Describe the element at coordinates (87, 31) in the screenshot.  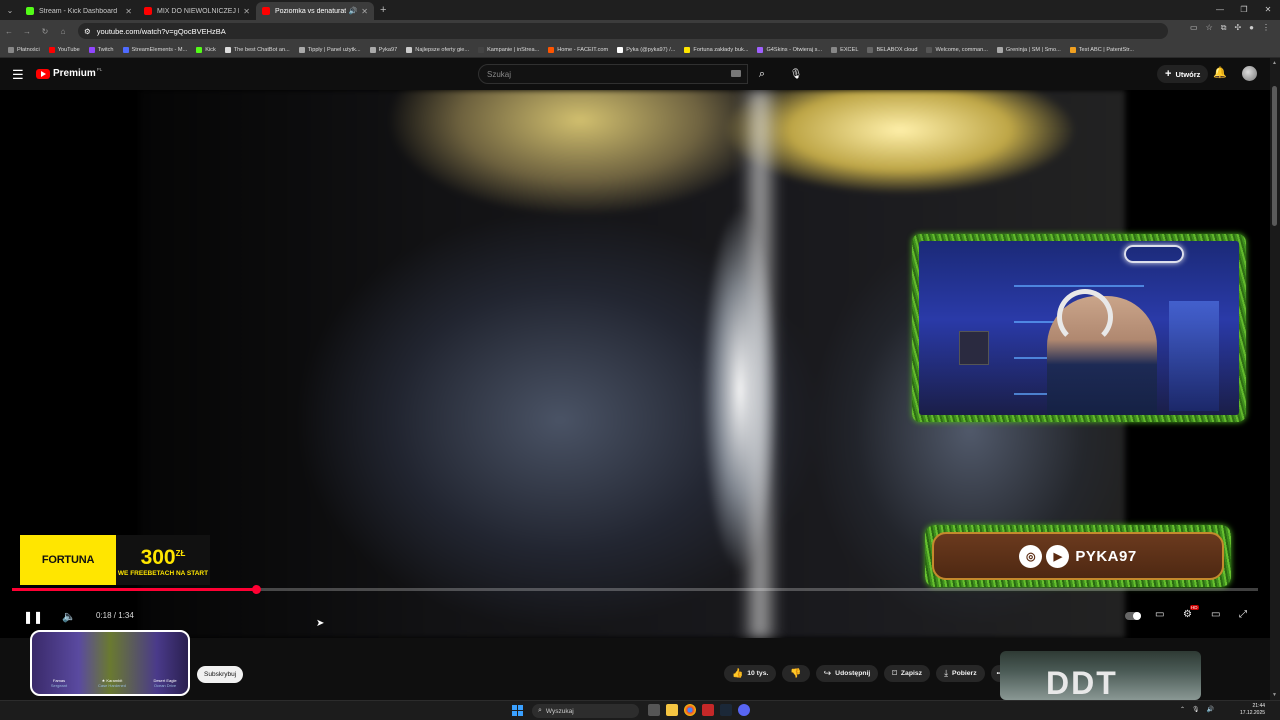
I see `site-info-icon: ⚙` at that location.